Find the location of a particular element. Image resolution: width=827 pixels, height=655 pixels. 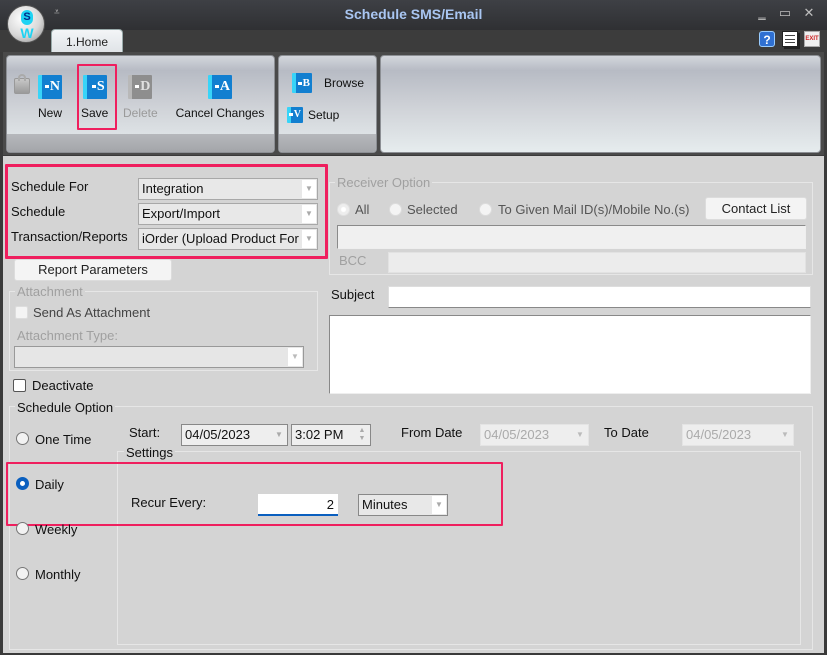

from-date-label: From Date is located at coordinates (432, 432).